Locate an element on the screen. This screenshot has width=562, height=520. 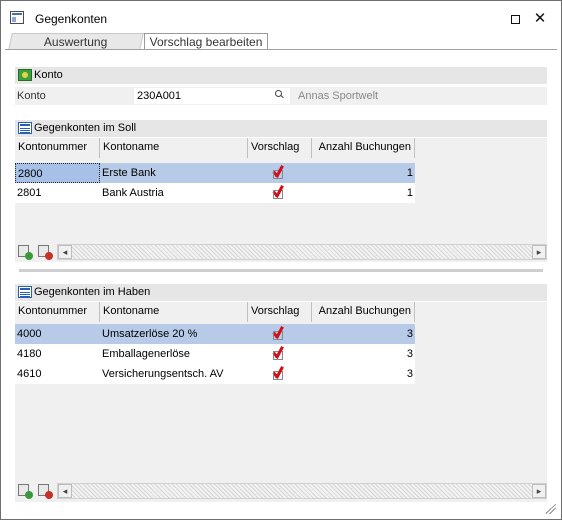
table-row: 4180 Emballagenerlöse 3 is located at coordinates (215, 354).